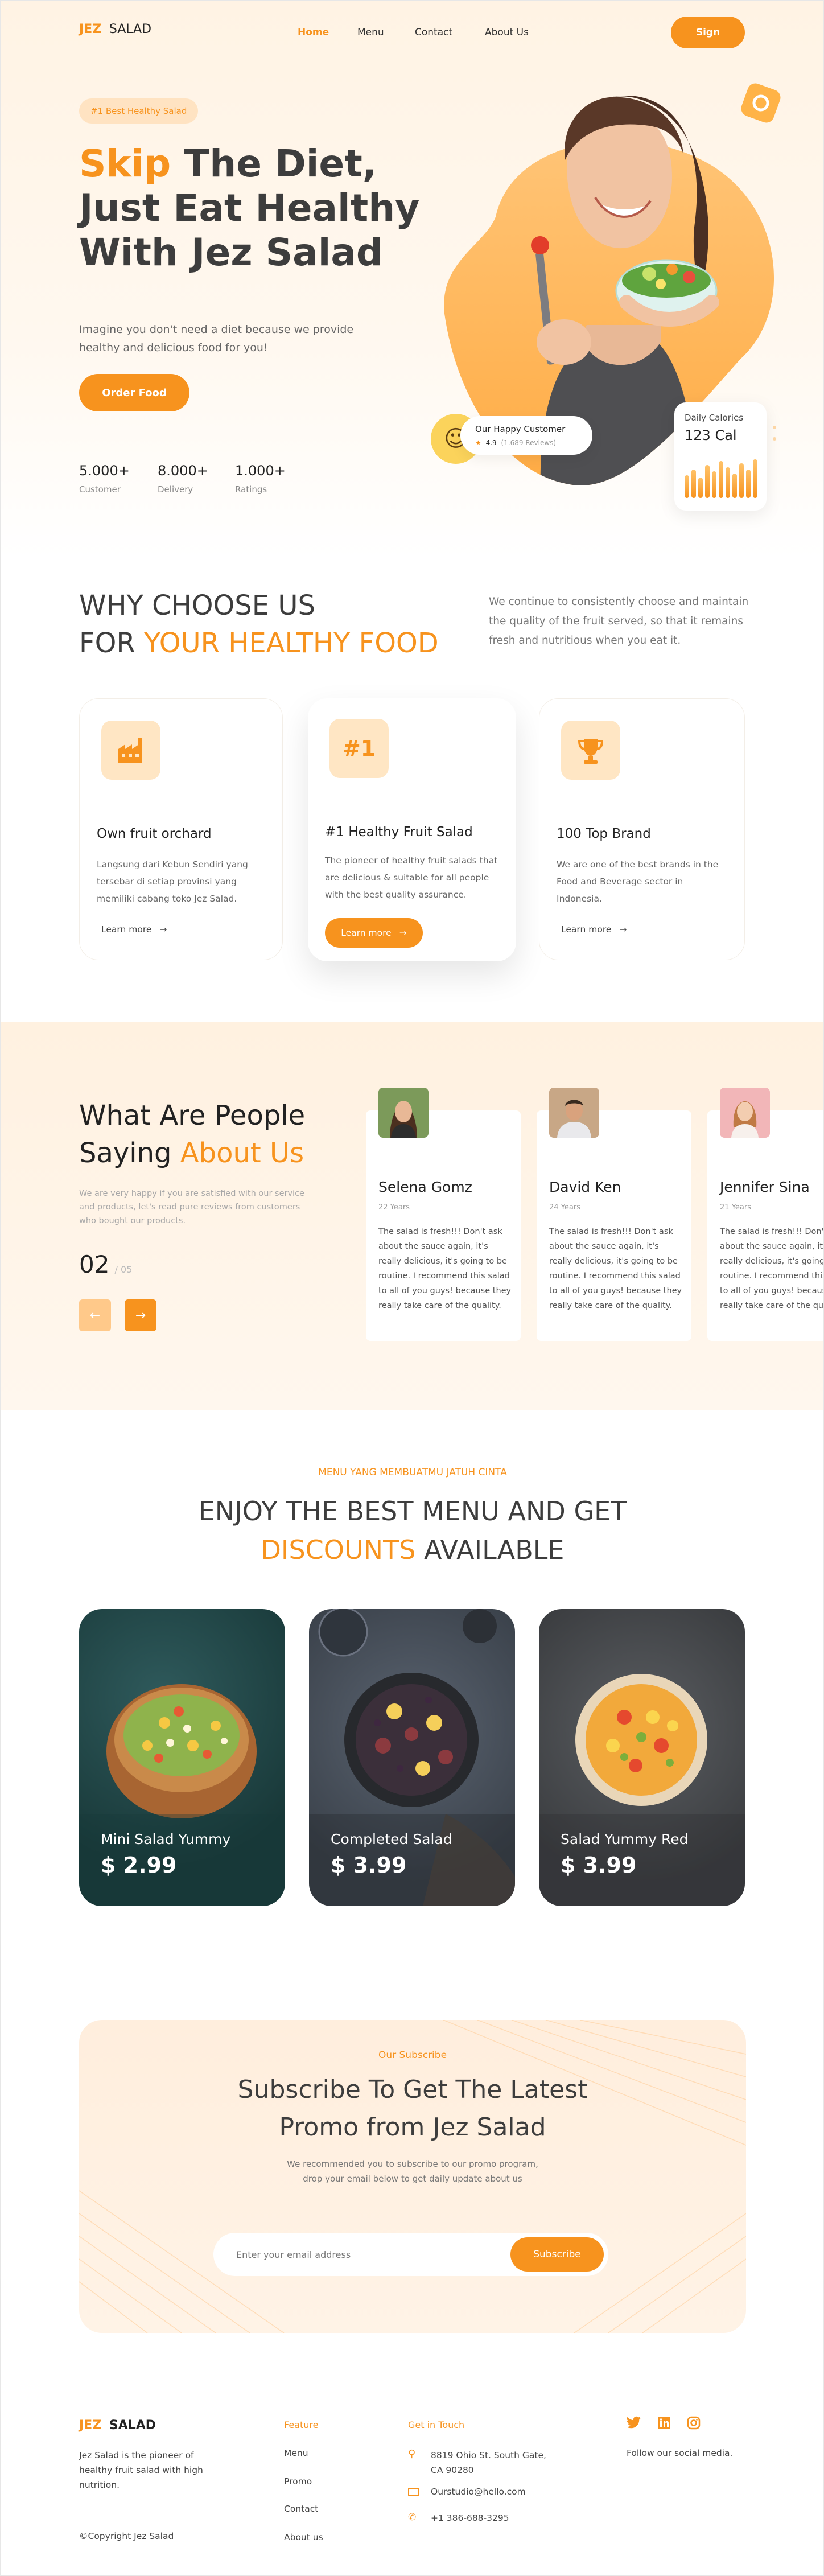 This screenshot has width=824, height=2576. Describe the element at coordinates (634, 2423) in the screenshot. I see `twitter-icon` at that location.